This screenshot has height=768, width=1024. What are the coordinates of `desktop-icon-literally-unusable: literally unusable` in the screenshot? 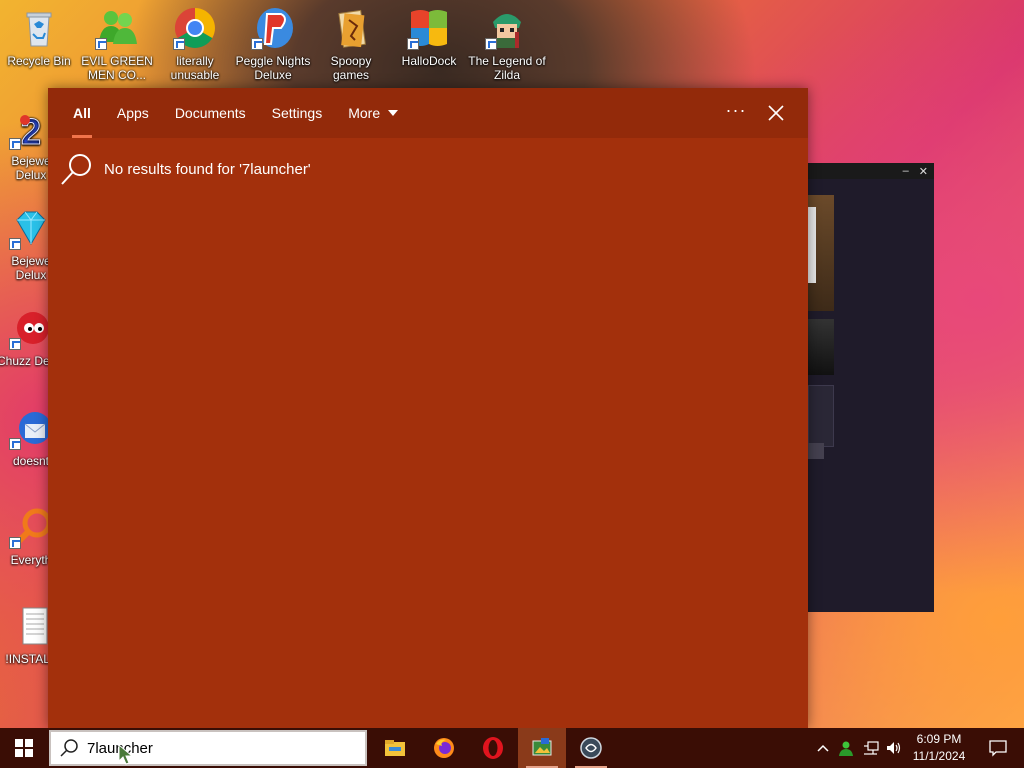 It's located at (195, 44).